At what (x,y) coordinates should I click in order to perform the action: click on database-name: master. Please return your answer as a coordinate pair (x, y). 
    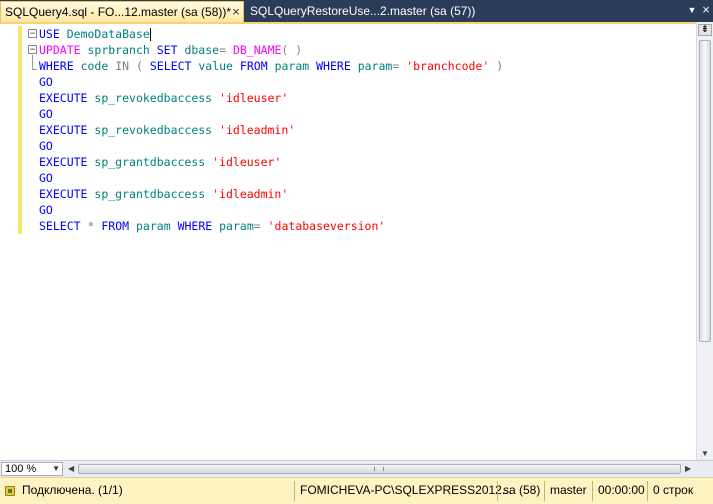
    Looking at the image, I should click on (568, 490).